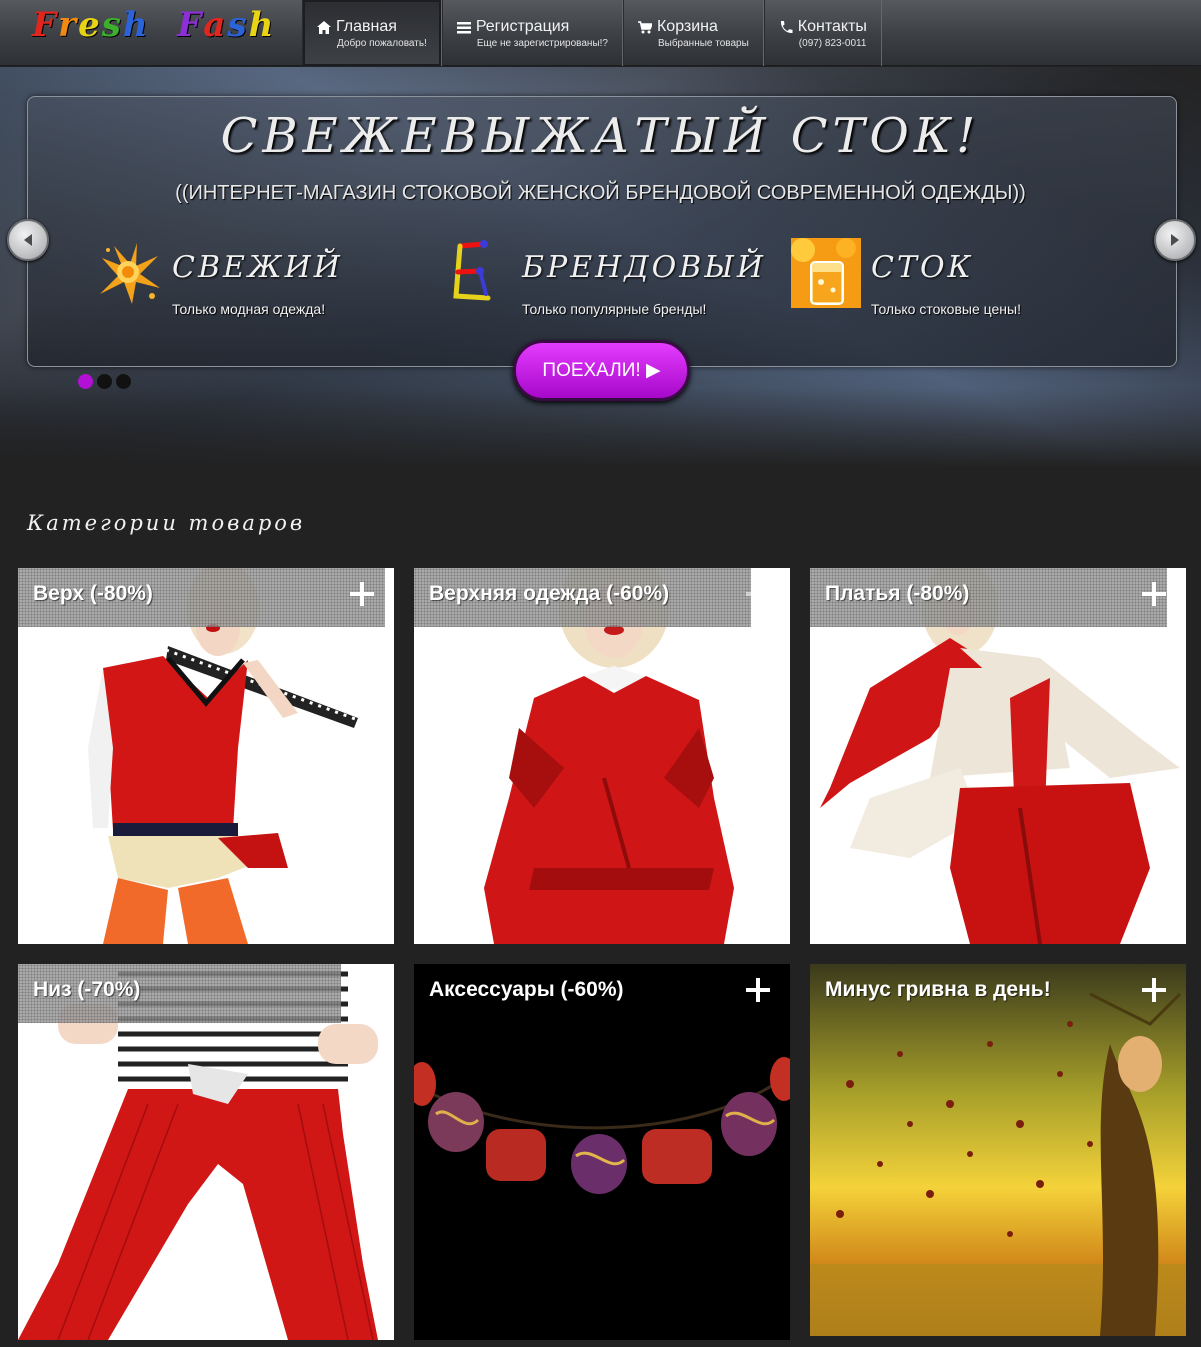 This screenshot has width=1201, height=1347. Describe the element at coordinates (153, 27) in the screenshot. I see `site-logo: Fresh Fash` at that location.